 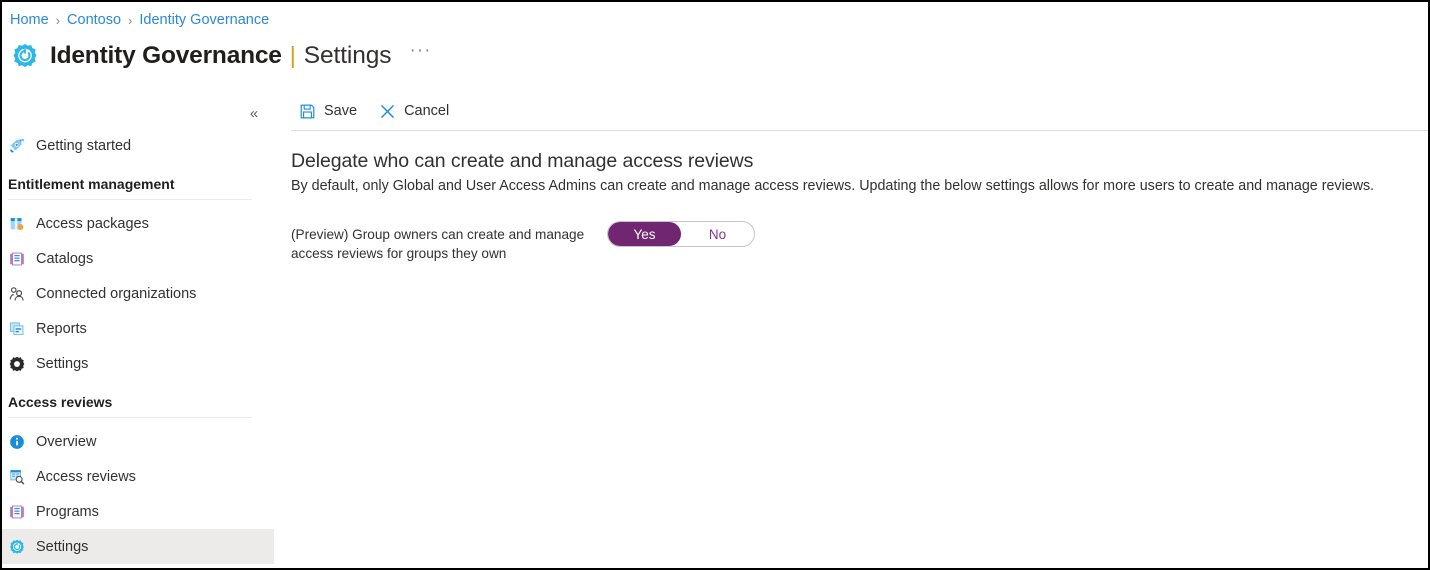 I want to click on sidebar-item-getting-started: Getting started, so click(x=138, y=145).